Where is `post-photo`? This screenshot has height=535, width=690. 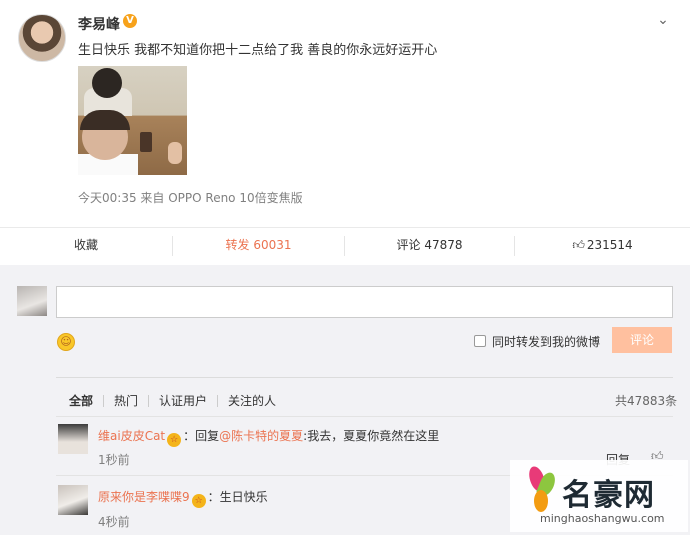
post-photo is located at coordinates (132, 120).